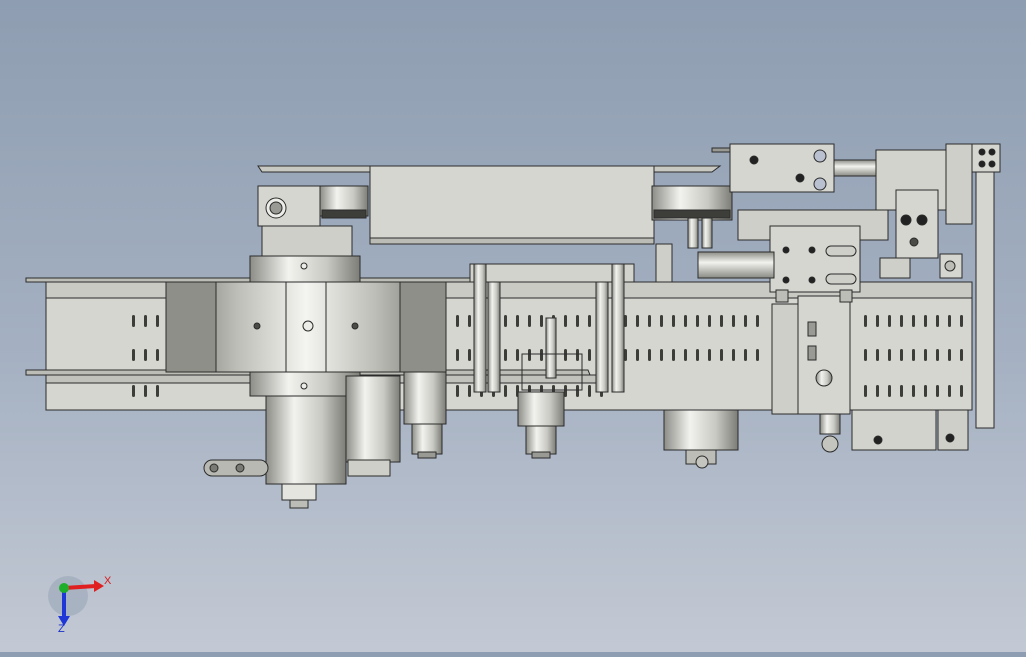  I want to click on x-axis-label: X, so click(108, 581).